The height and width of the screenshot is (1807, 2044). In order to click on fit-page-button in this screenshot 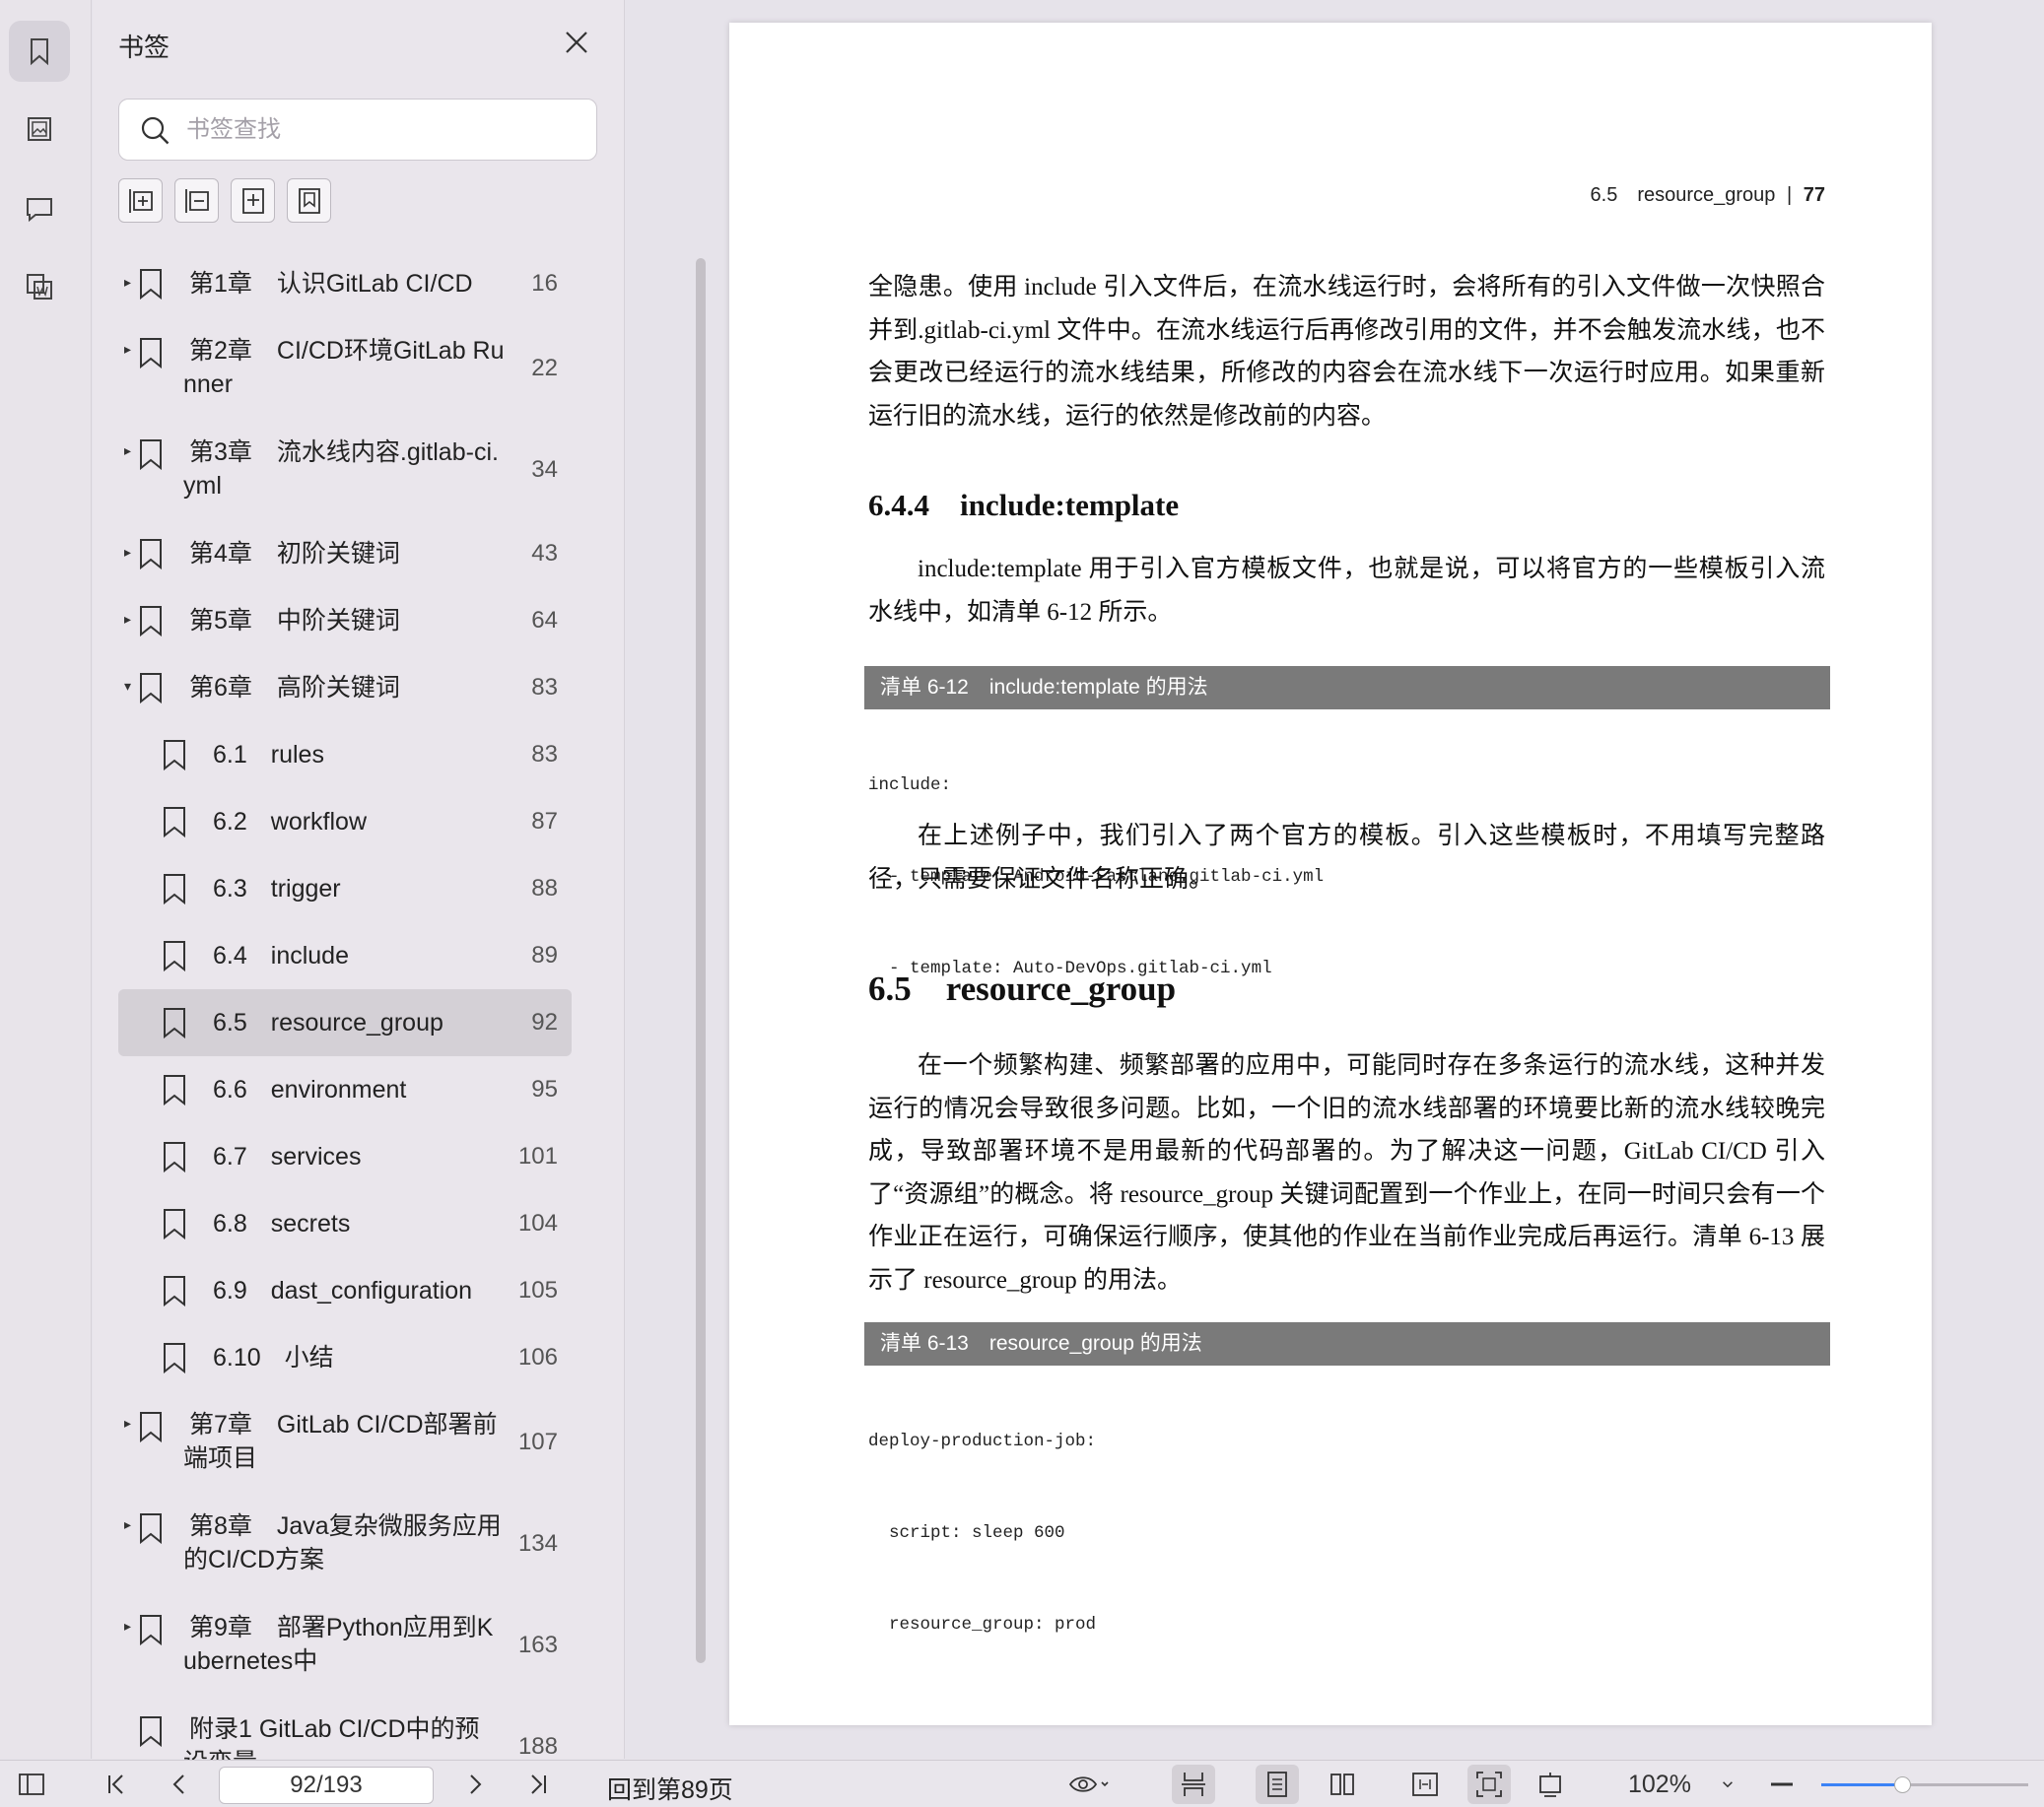, I will do `click(1489, 1784)`.